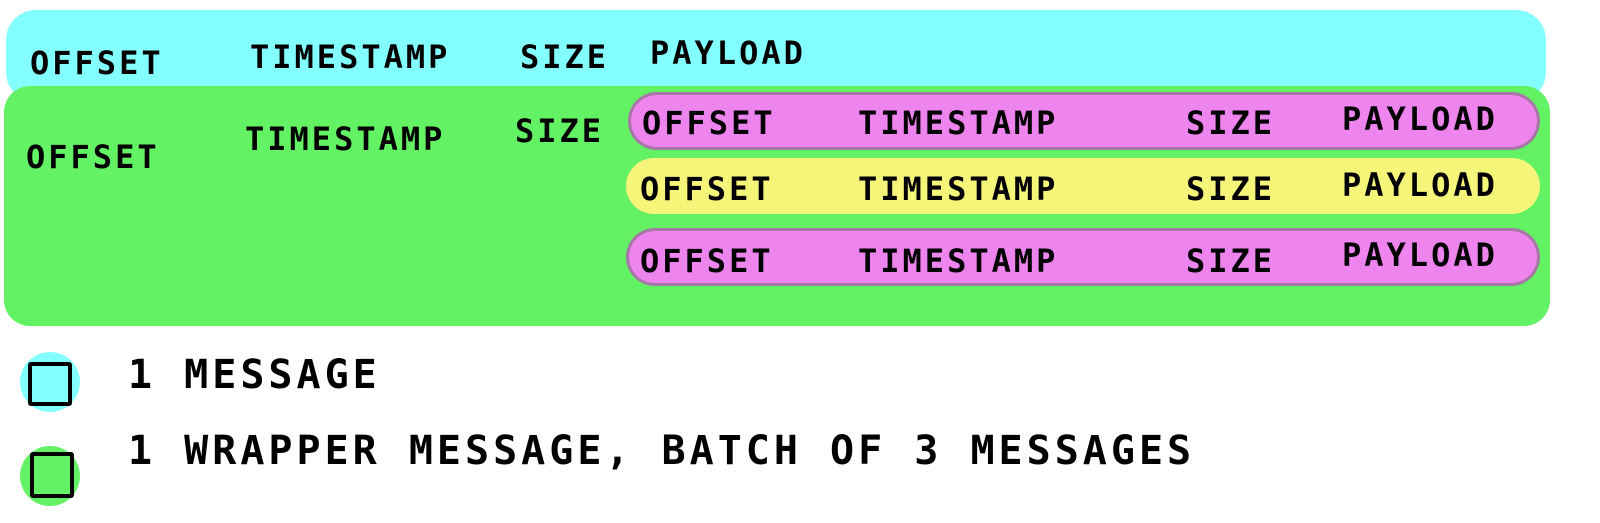 The height and width of the screenshot is (523, 1600). What do you see at coordinates (1231, 123) in the screenshot?
I see `inner-message-1-size: SIZE` at bounding box center [1231, 123].